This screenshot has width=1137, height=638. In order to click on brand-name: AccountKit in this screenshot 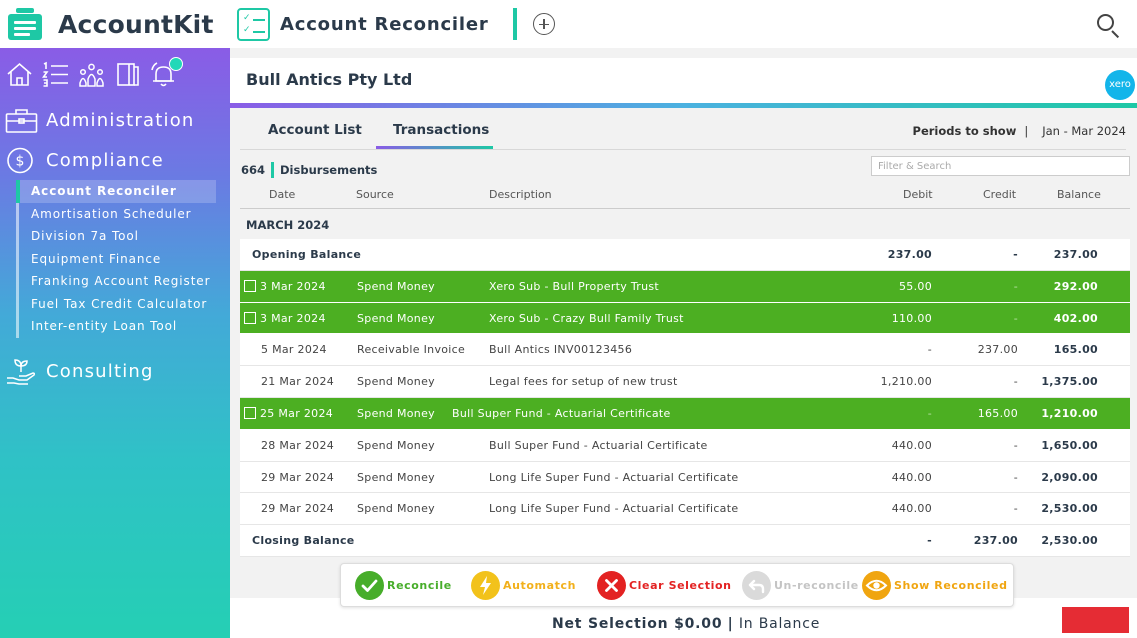, I will do `click(136, 24)`.